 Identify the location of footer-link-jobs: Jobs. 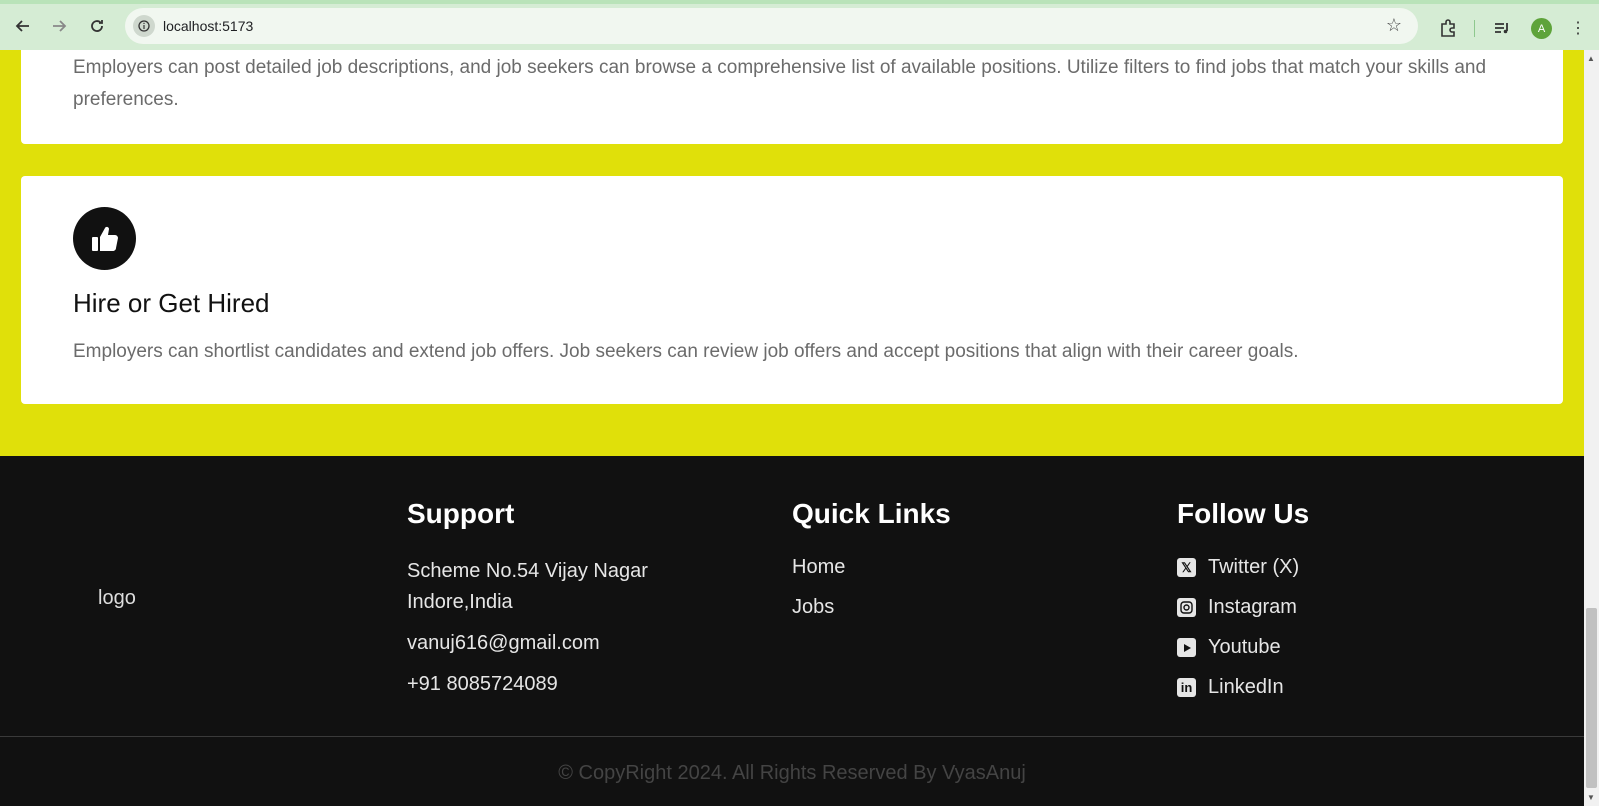
(871, 607).